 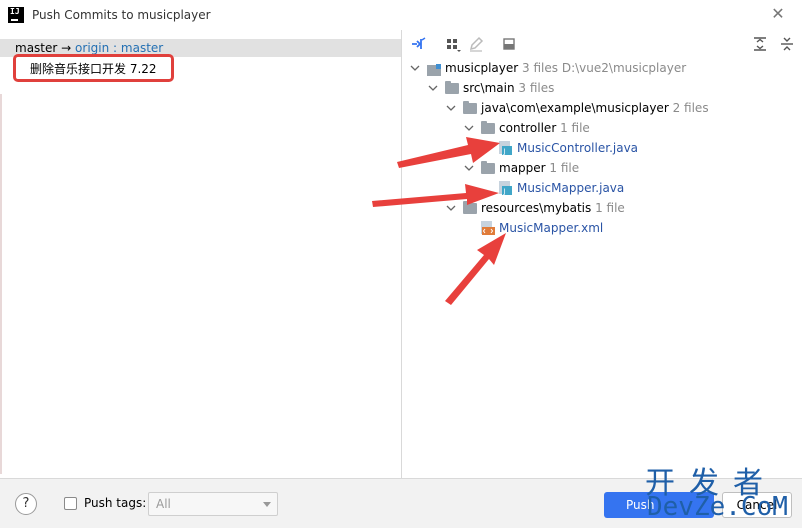 What do you see at coordinates (70, 503) in the screenshot?
I see `push-tags-checkbox` at bounding box center [70, 503].